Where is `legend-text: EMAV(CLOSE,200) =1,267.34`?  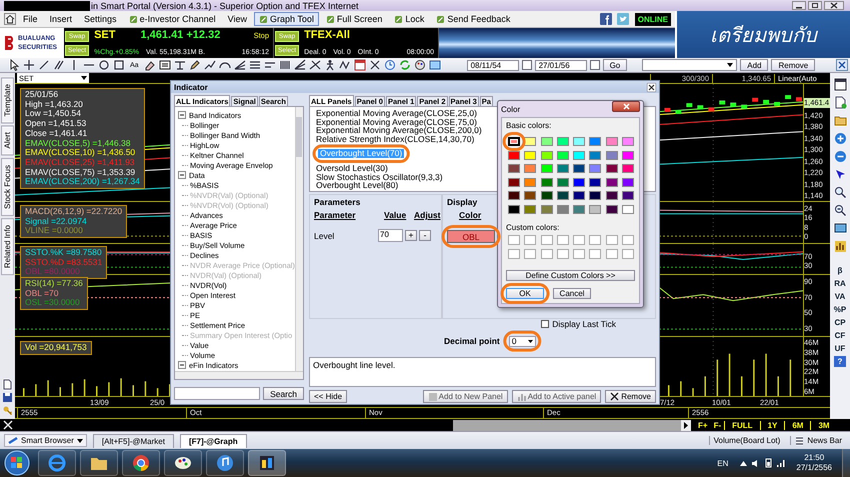 legend-text: EMAV(CLOSE,200) =1,267.34 is located at coordinates (82, 182).